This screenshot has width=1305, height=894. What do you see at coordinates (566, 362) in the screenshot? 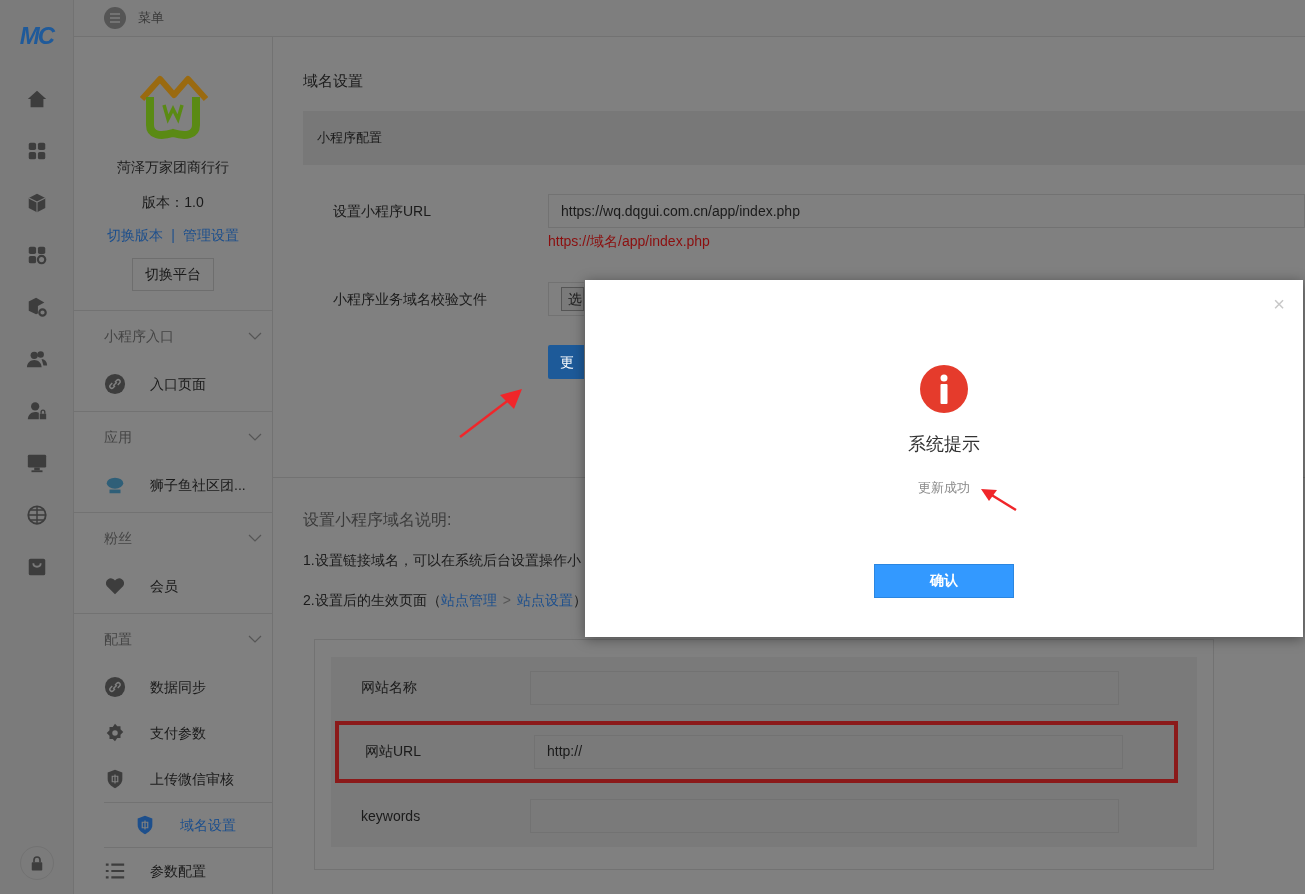
I see `update-button: 更` at bounding box center [566, 362].